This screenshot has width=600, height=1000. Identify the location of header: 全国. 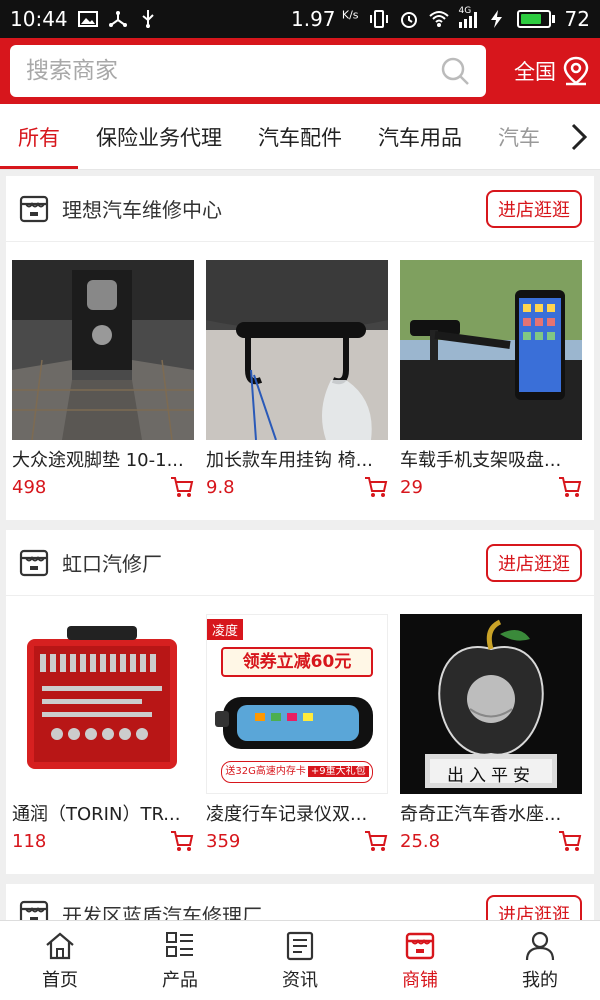
(300, 71).